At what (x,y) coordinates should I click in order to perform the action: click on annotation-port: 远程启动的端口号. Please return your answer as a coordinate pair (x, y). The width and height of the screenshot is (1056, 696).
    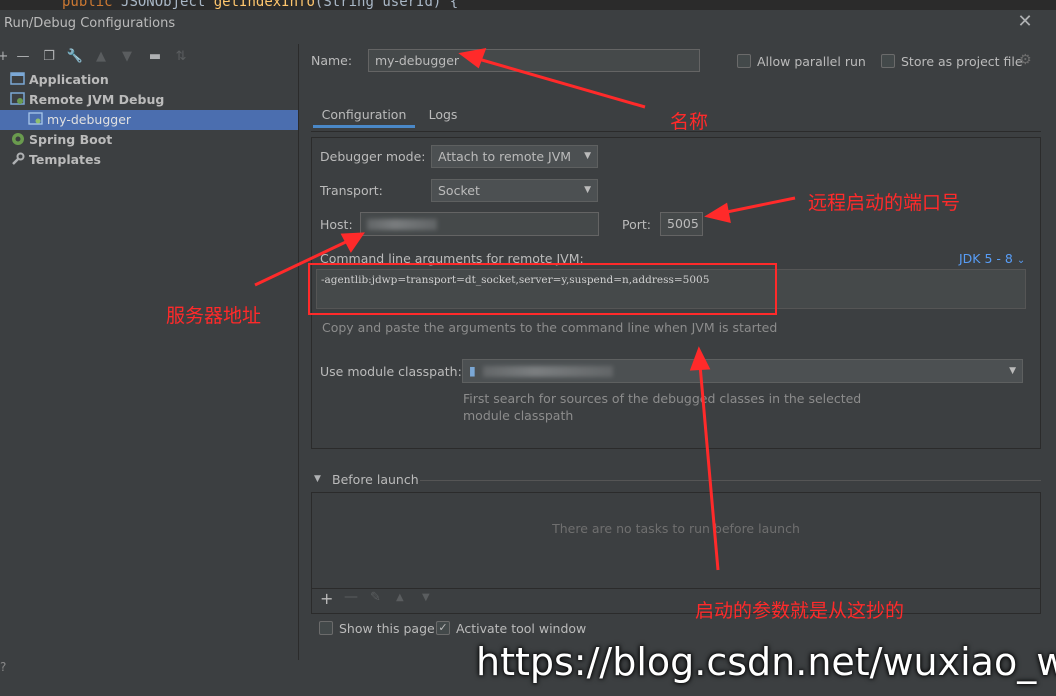
    Looking at the image, I should click on (884, 203).